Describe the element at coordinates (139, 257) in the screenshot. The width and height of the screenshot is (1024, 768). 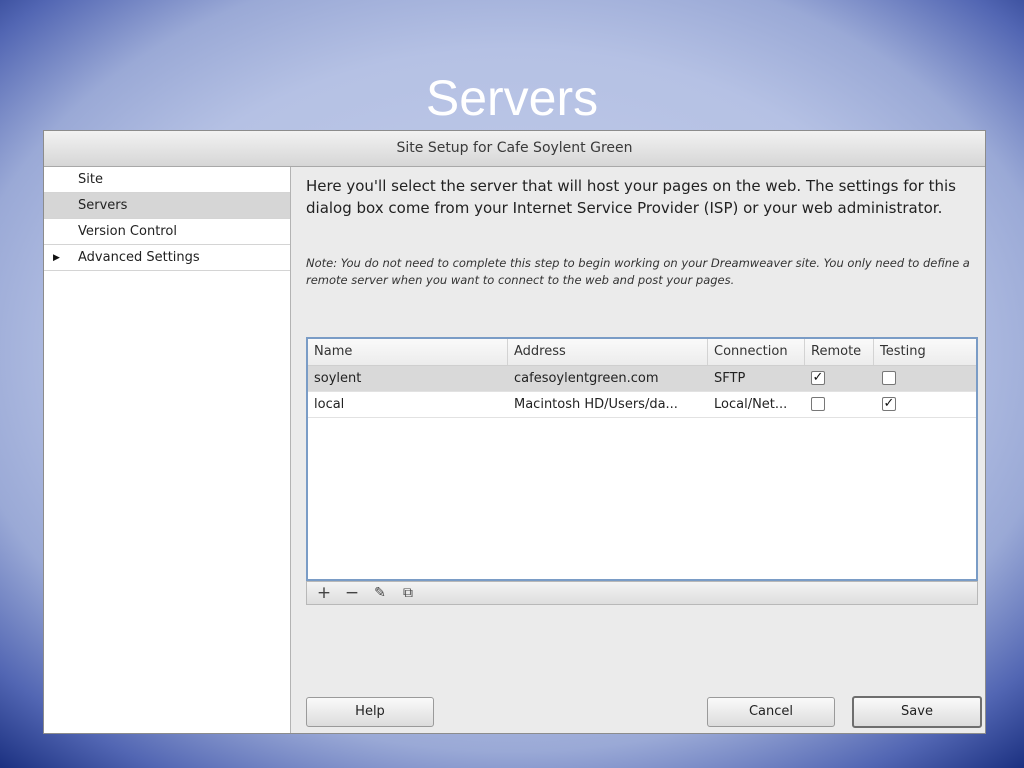
I see `sidebar-item-label: Advanced Settings` at that location.